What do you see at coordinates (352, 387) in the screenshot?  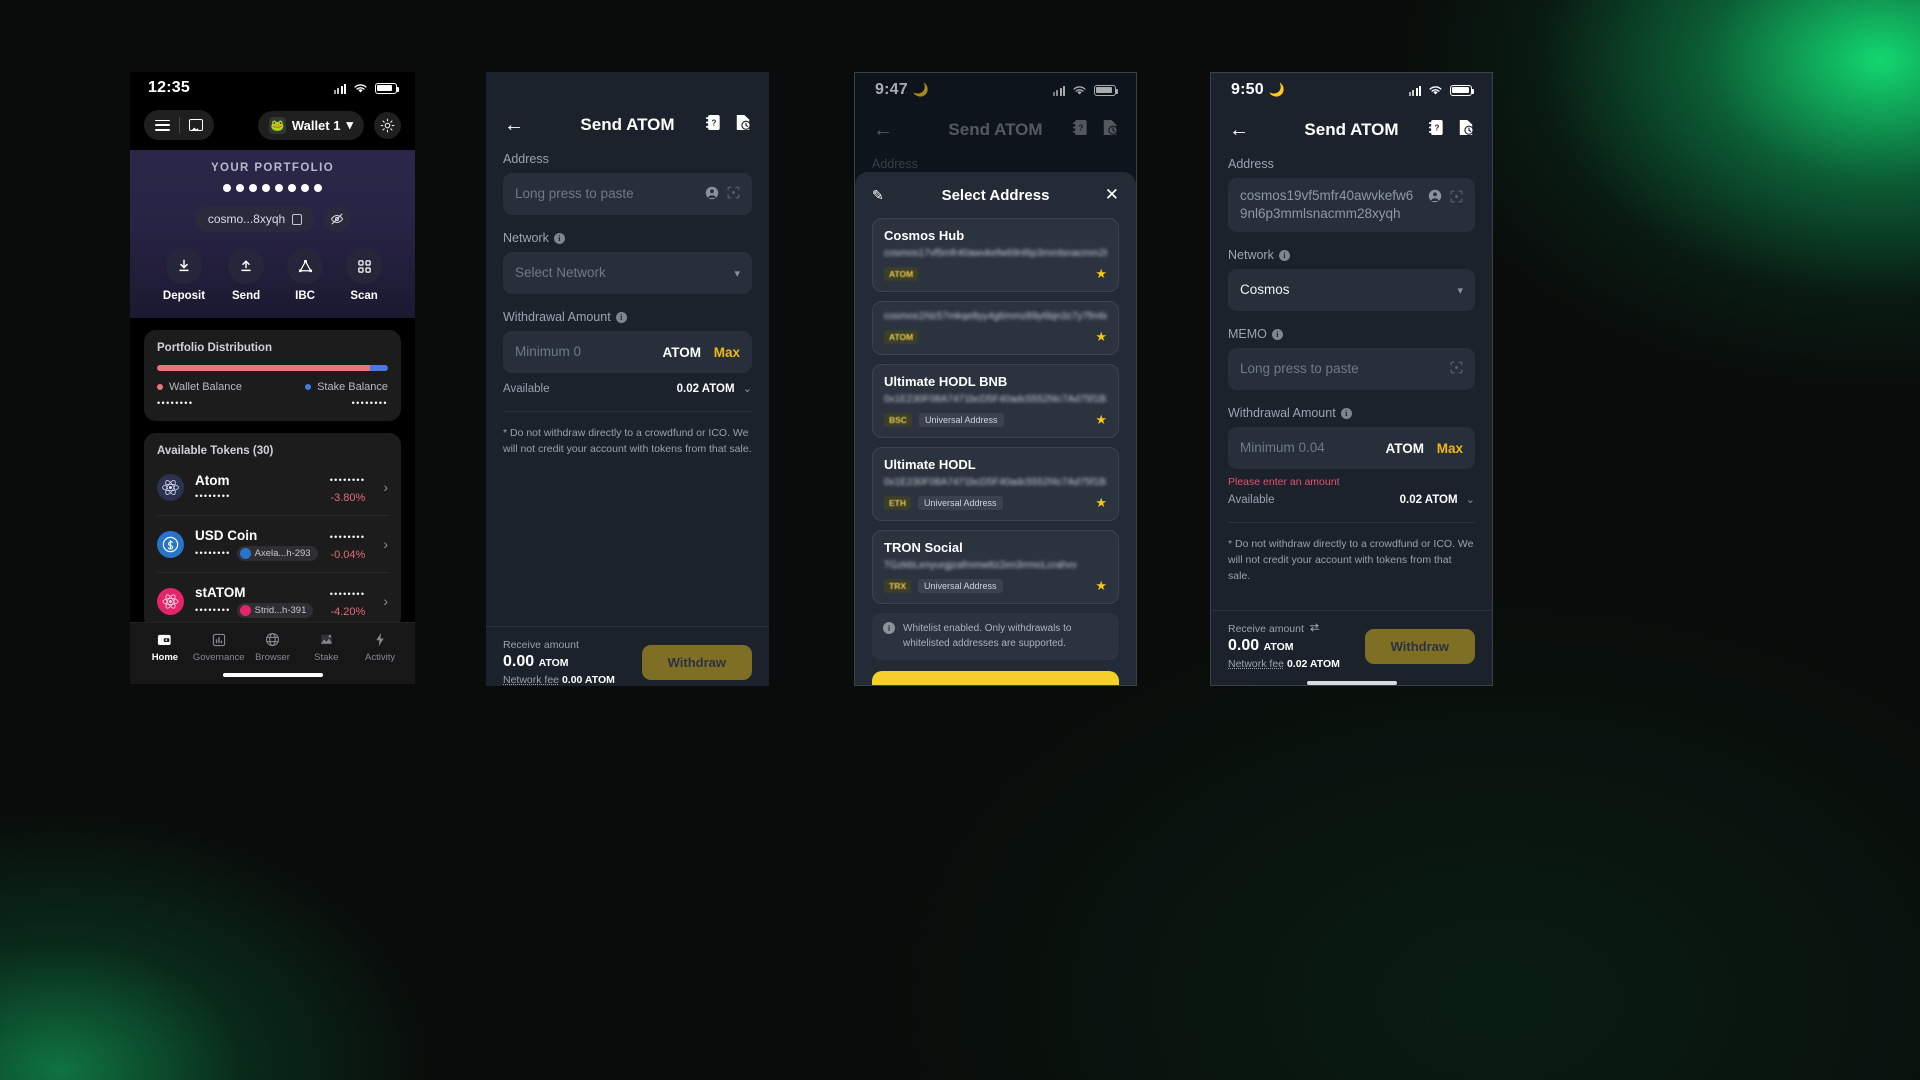 I see `legend-label: Stake Balance` at bounding box center [352, 387].